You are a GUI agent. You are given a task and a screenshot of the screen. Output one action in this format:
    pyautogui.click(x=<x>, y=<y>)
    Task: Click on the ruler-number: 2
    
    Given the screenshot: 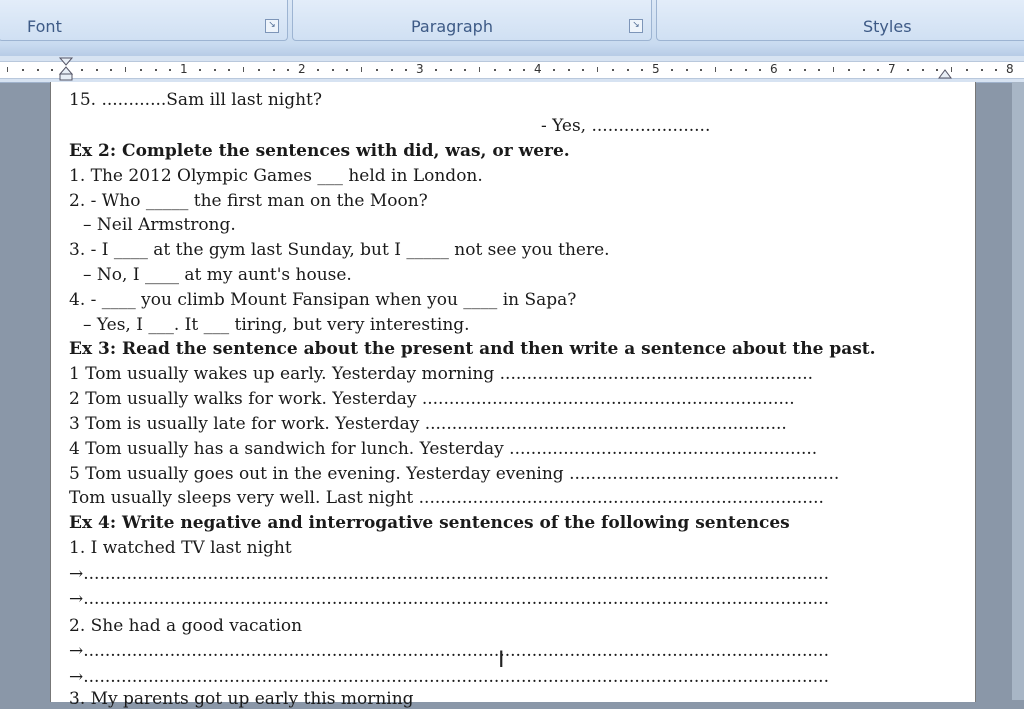 What is the action you would take?
    pyautogui.click(x=302, y=69)
    